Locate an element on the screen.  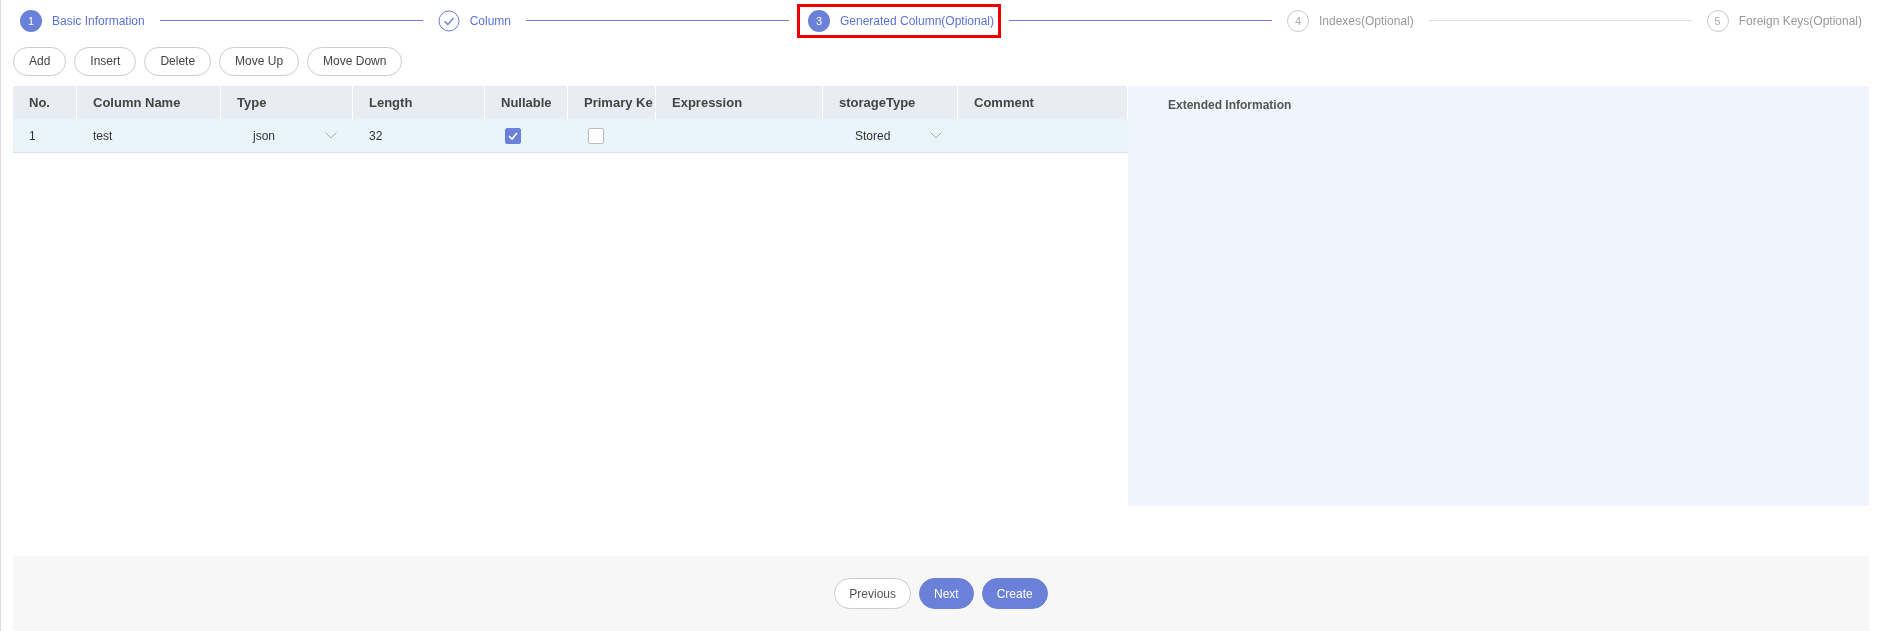
toolbar-button: Move Down is located at coordinates (355, 61).